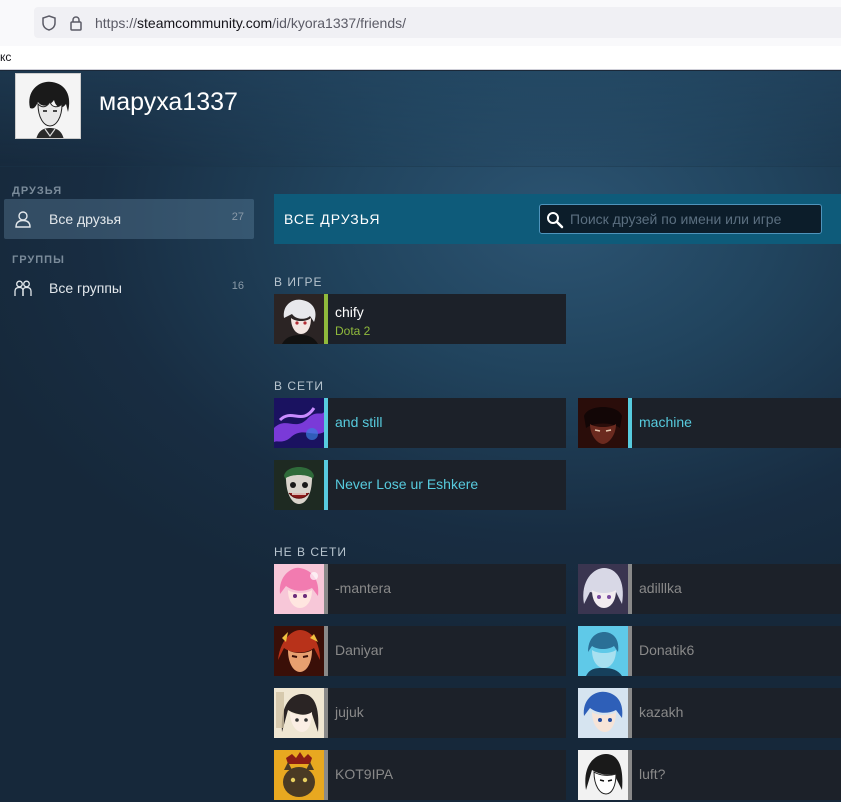 The height and width of the screenshot is (802, 841). What do you see at coordinates (420, 119) in the screenshot?
I see `profile-header` at bounding box center [420, 119].